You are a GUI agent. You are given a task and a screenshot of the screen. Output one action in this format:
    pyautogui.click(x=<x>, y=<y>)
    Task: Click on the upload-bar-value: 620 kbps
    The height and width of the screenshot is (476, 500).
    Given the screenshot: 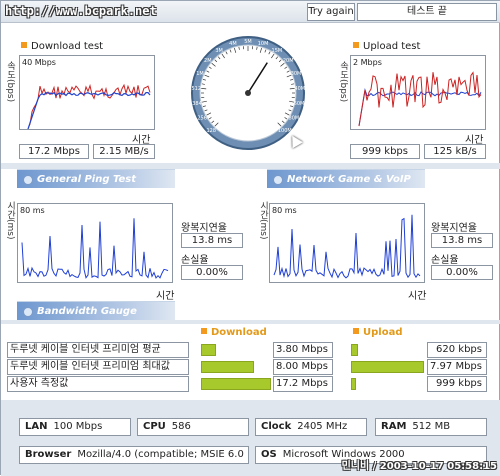 What is the action you would take?
    pyautogui.click(x=457, y=350)
    